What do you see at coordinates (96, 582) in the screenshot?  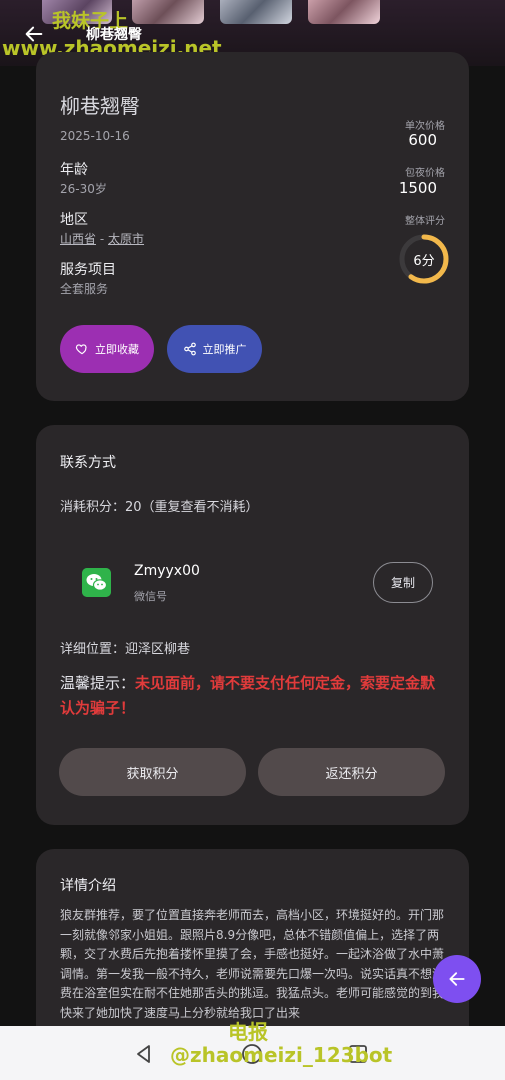 I see `wechat-icon` at bounding box center [96, 582].